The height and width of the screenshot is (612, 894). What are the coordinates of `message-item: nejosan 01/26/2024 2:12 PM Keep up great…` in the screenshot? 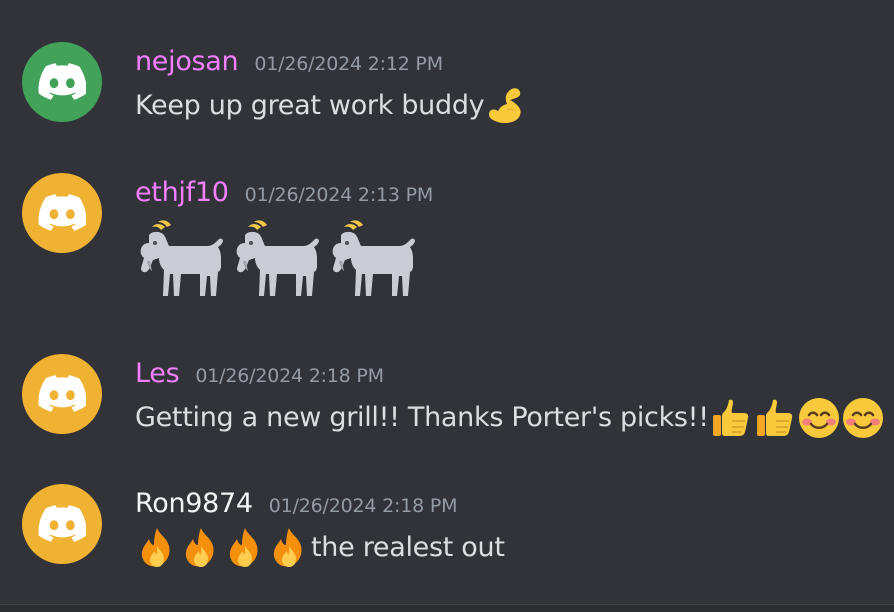 It's located at (447, 83).